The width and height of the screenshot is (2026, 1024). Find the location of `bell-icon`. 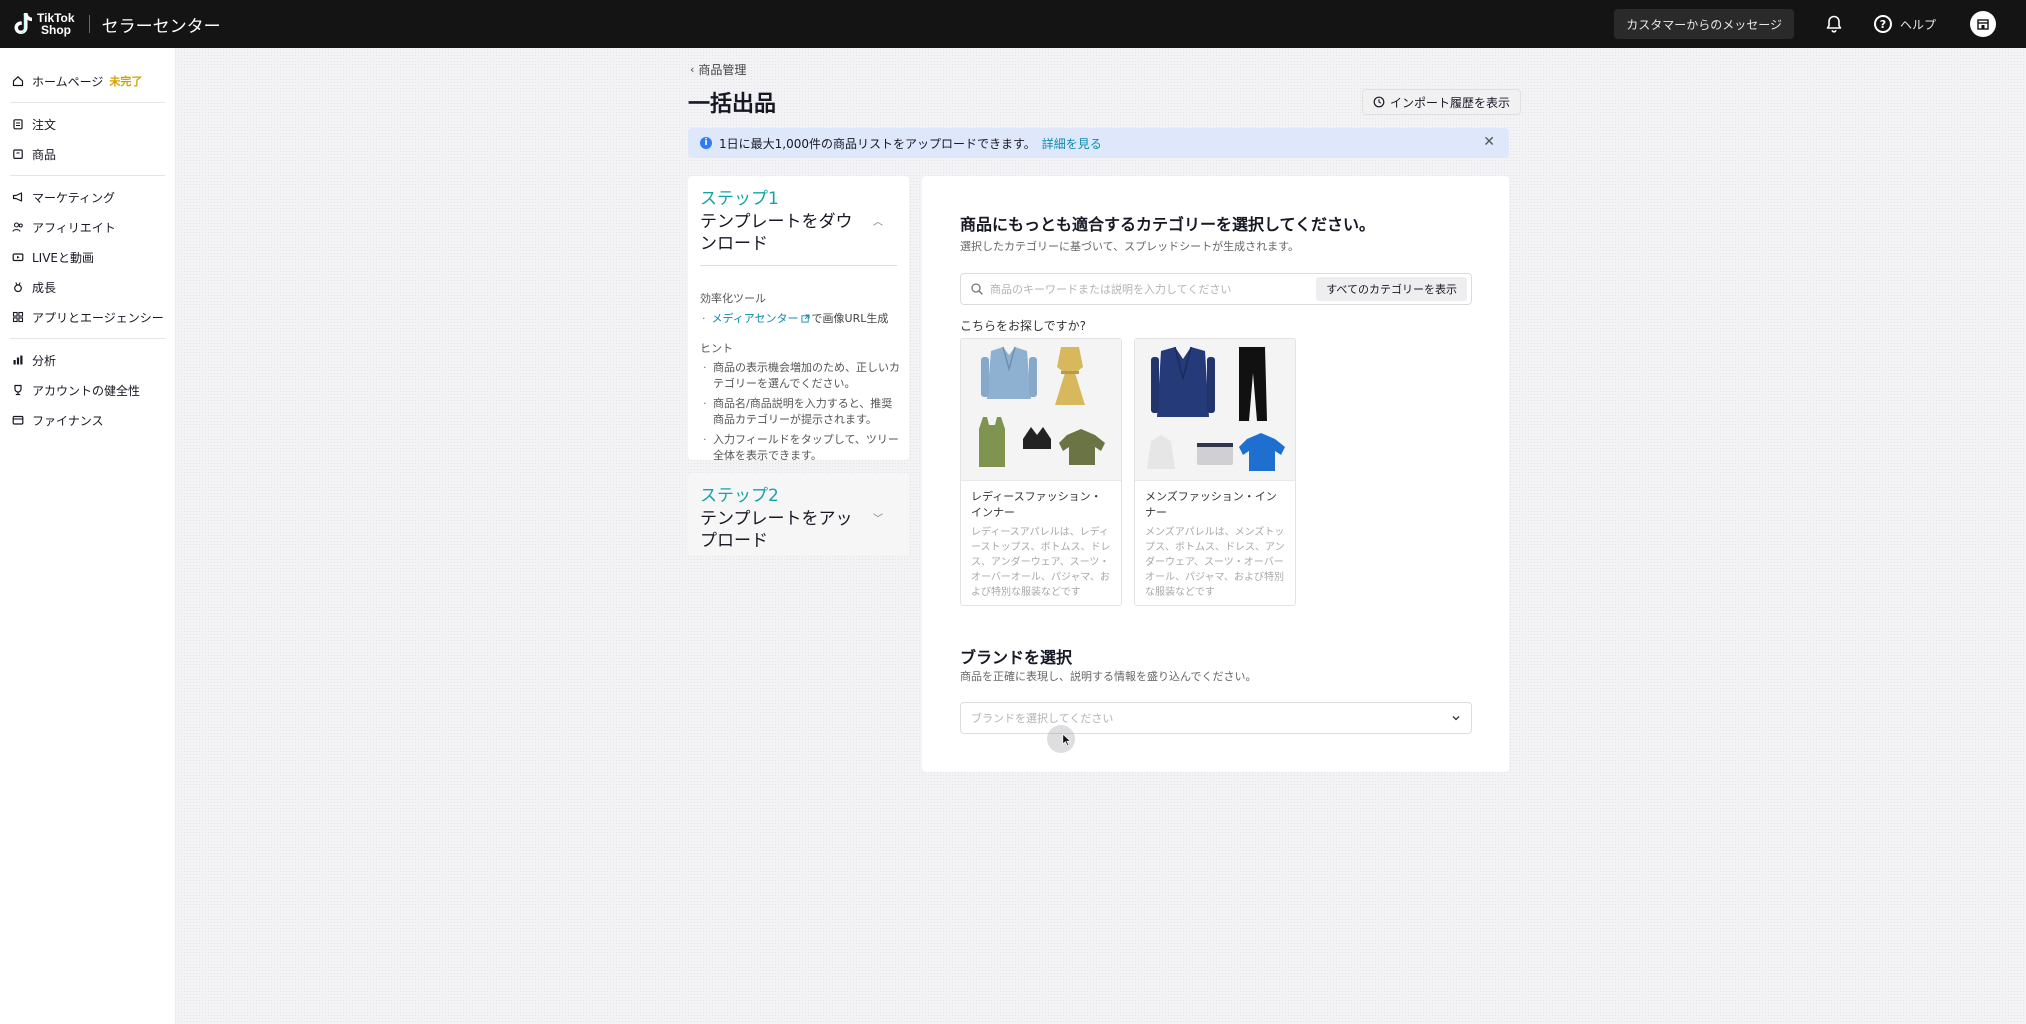

bell-icon is located at coordinates (1834, 24).